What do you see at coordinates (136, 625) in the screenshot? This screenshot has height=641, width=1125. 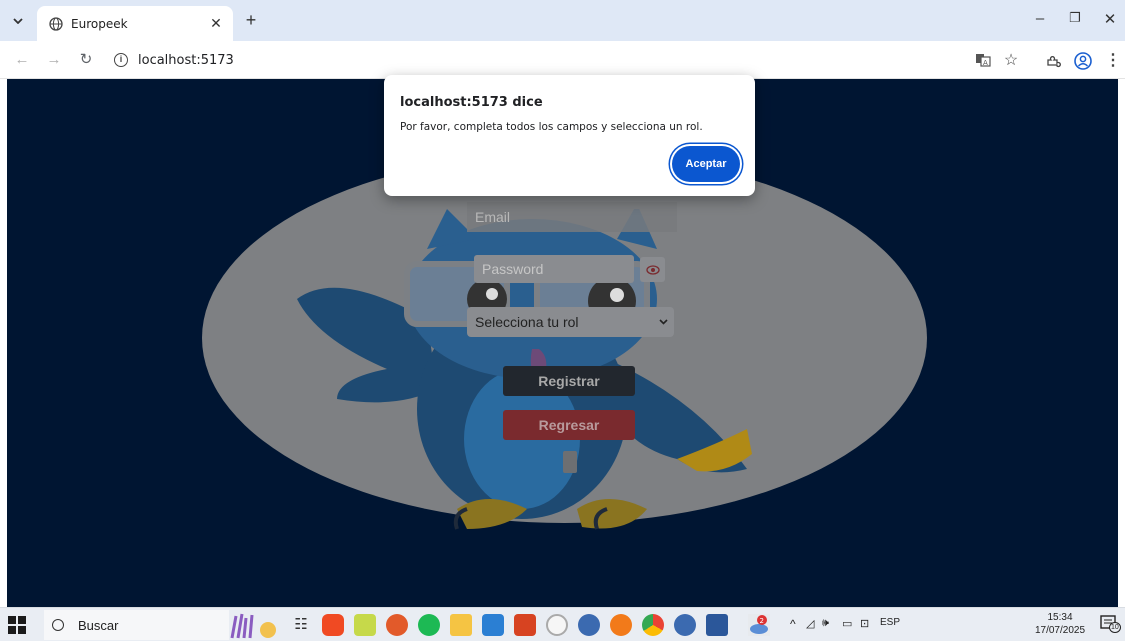 I see `taskbar-search: Buscar` at bounding box center [136, 625].